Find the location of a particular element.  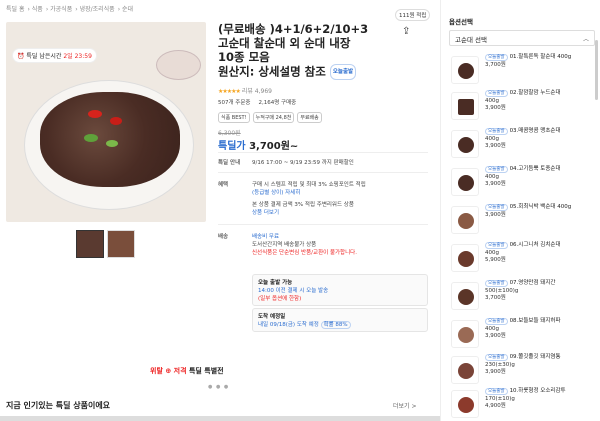

benefit-more-link: 상품 더보기 is located at coordinates (309, 212).